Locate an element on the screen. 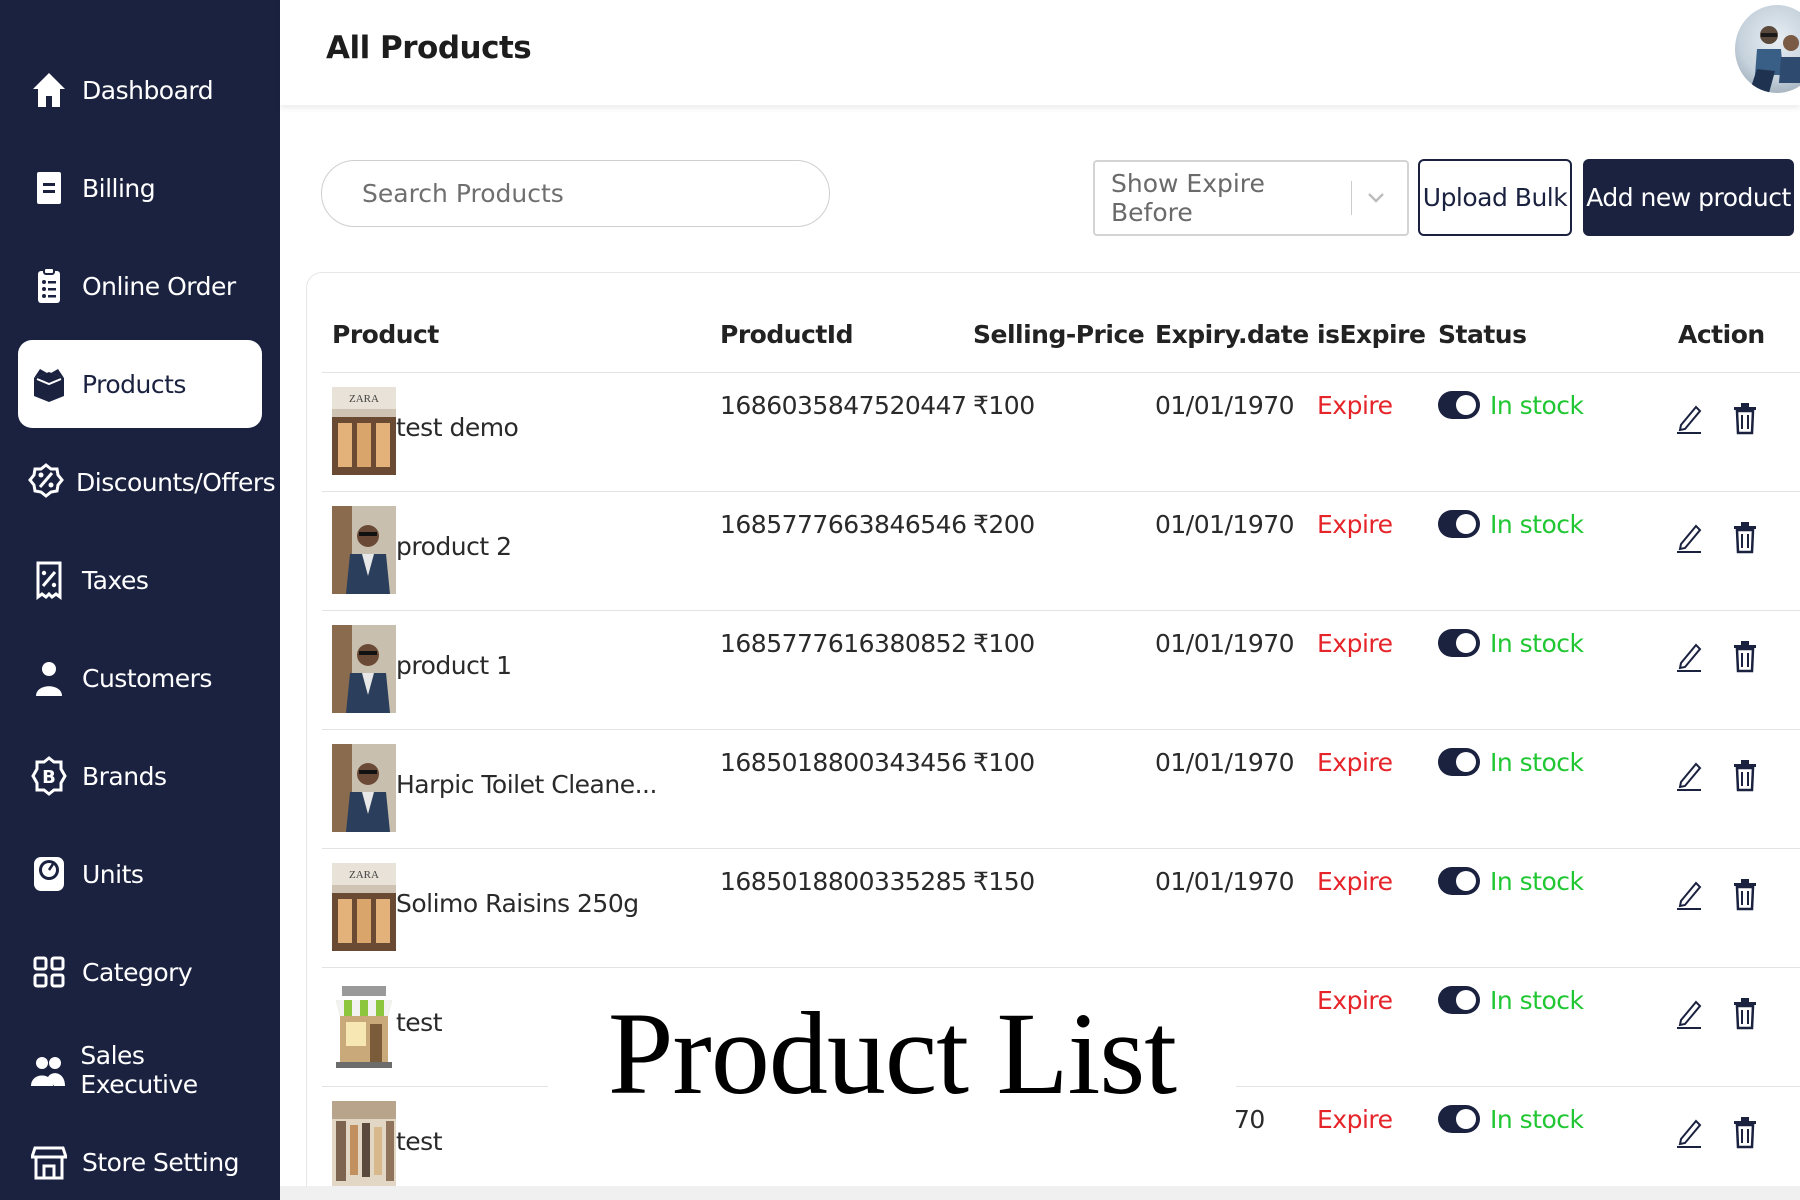  home-icon is located at coordinates (49, 90).